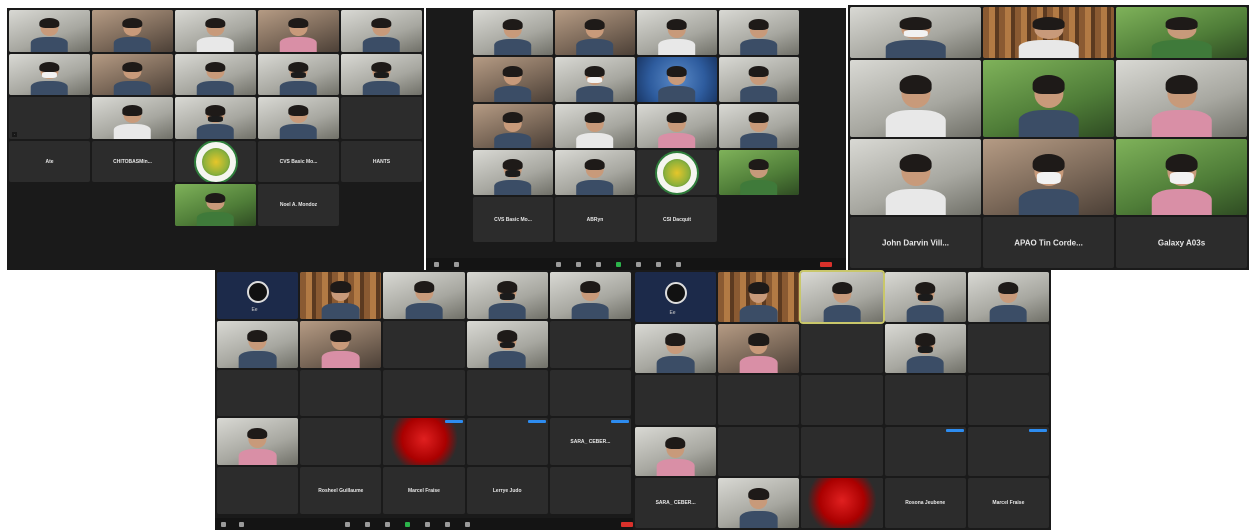 The image size is (1249, 530). What do you see at coordinates (678, 264) in the screenshot?
I see `more-icon` at bounding box center [678, 264].